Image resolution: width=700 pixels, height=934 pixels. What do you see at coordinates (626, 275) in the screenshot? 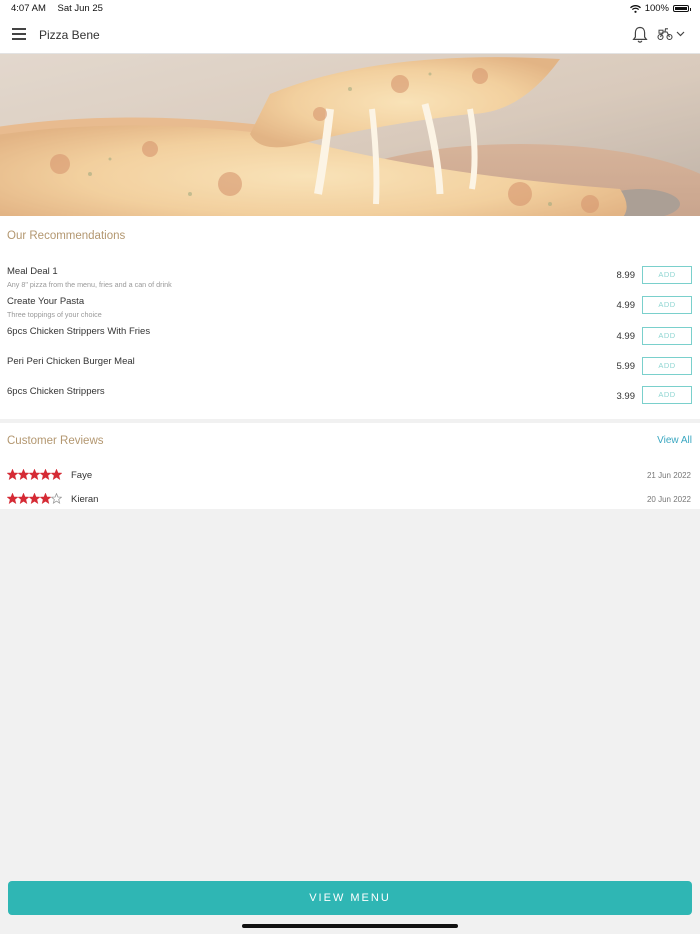
I see `item-price: 8.99` at bounding box center [626, 275].